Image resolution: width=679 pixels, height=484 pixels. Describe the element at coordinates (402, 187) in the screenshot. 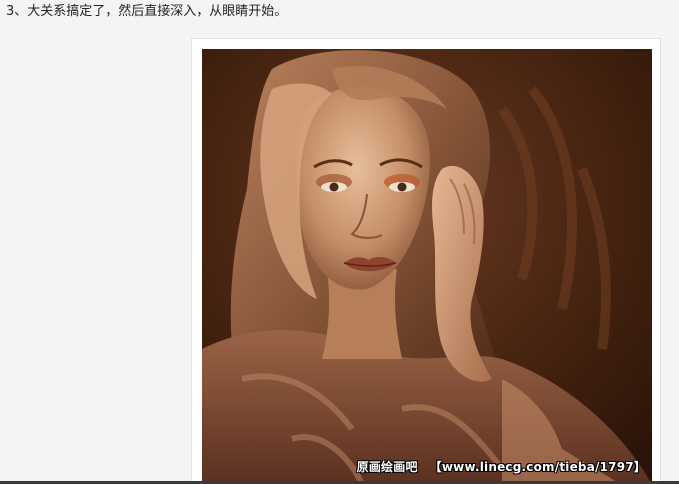

I see `right-iris` at that location.